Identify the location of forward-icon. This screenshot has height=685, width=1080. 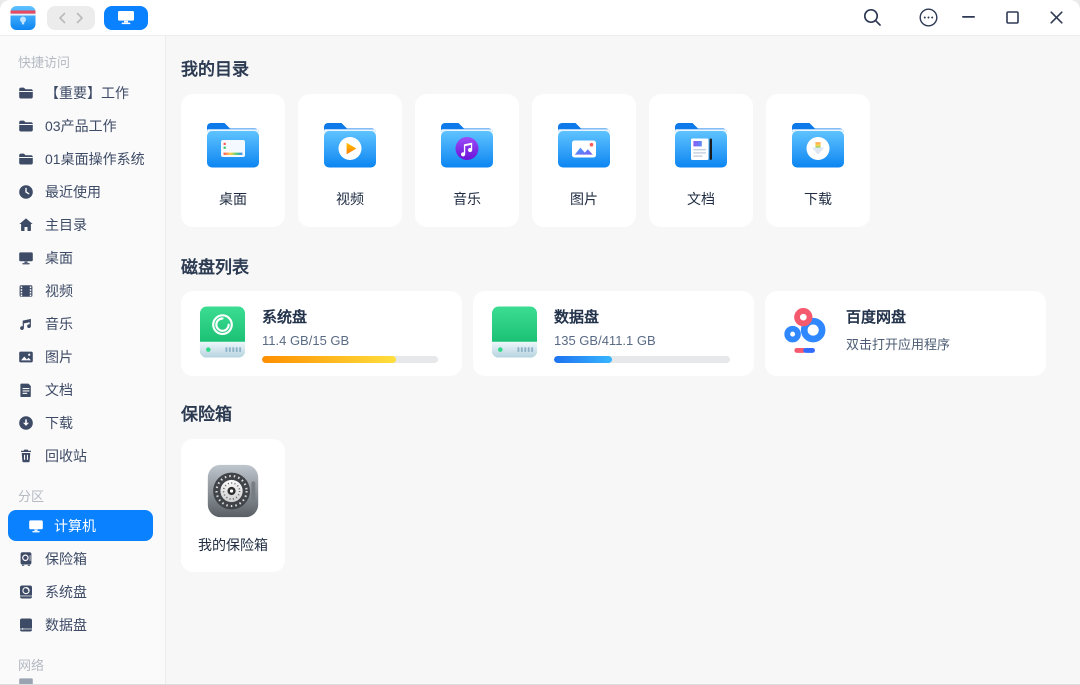
(79, 18).